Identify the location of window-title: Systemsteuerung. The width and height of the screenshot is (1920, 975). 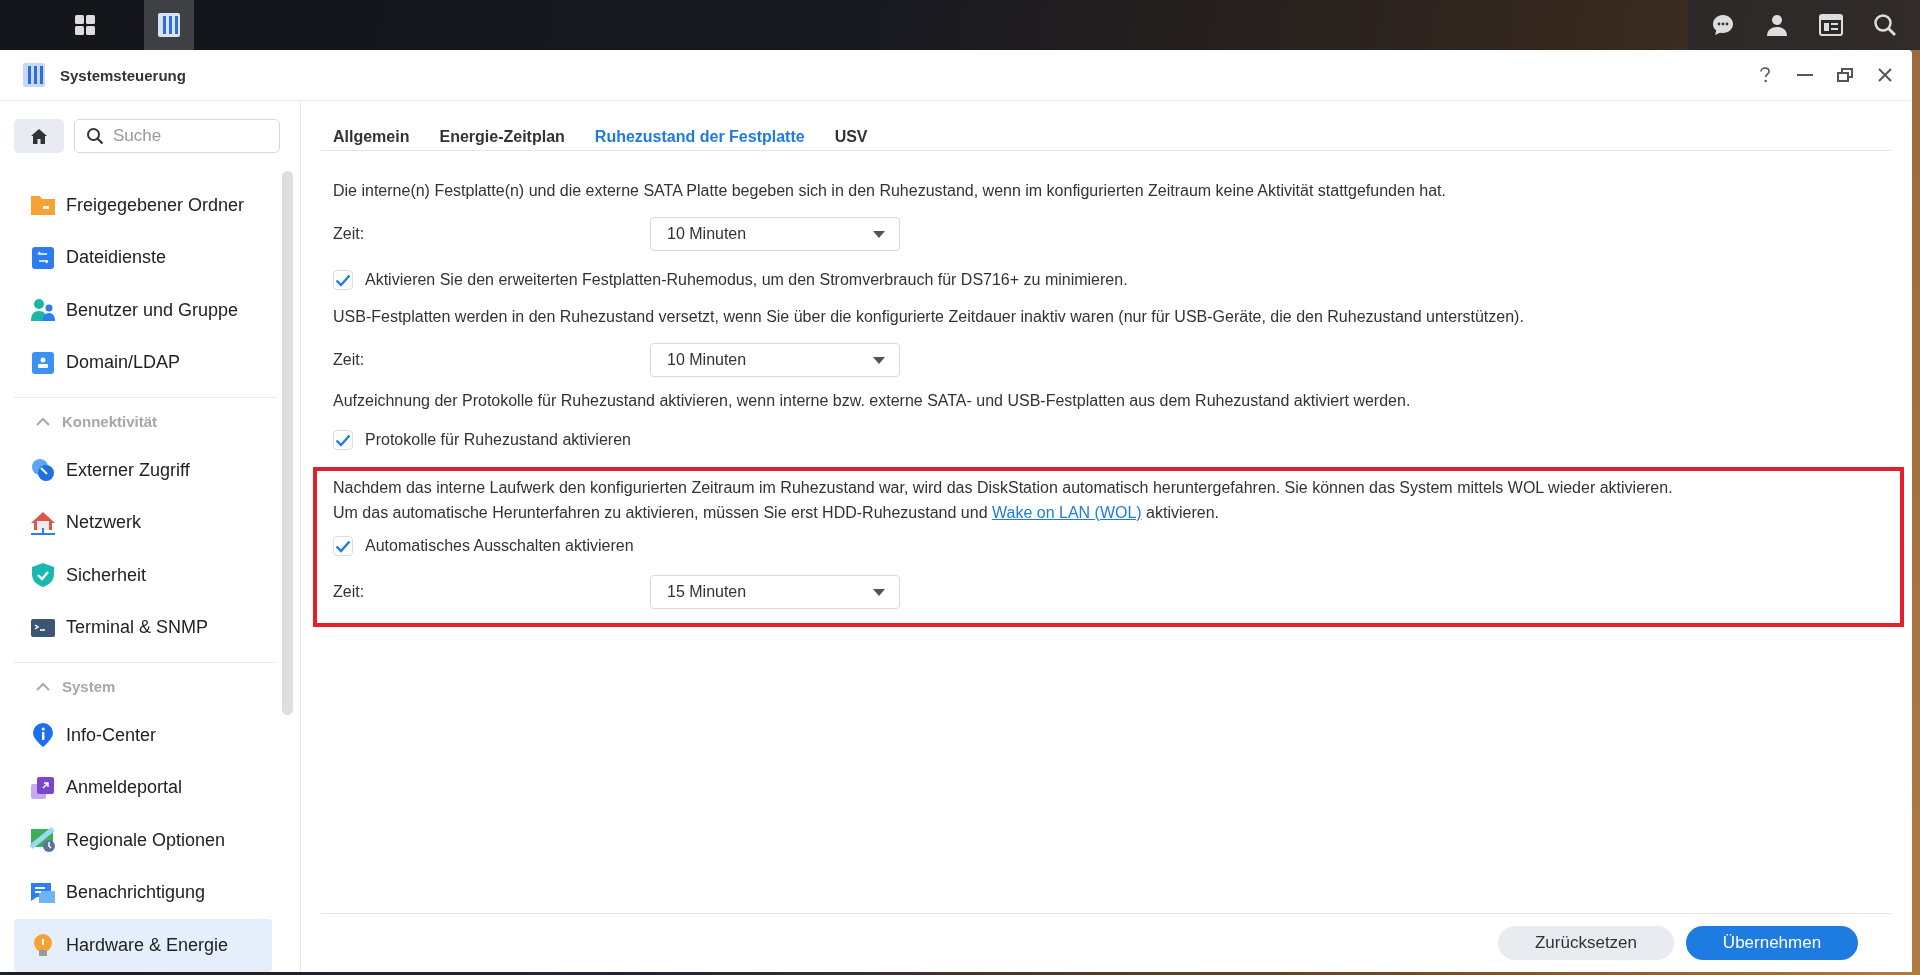
(123, 75).